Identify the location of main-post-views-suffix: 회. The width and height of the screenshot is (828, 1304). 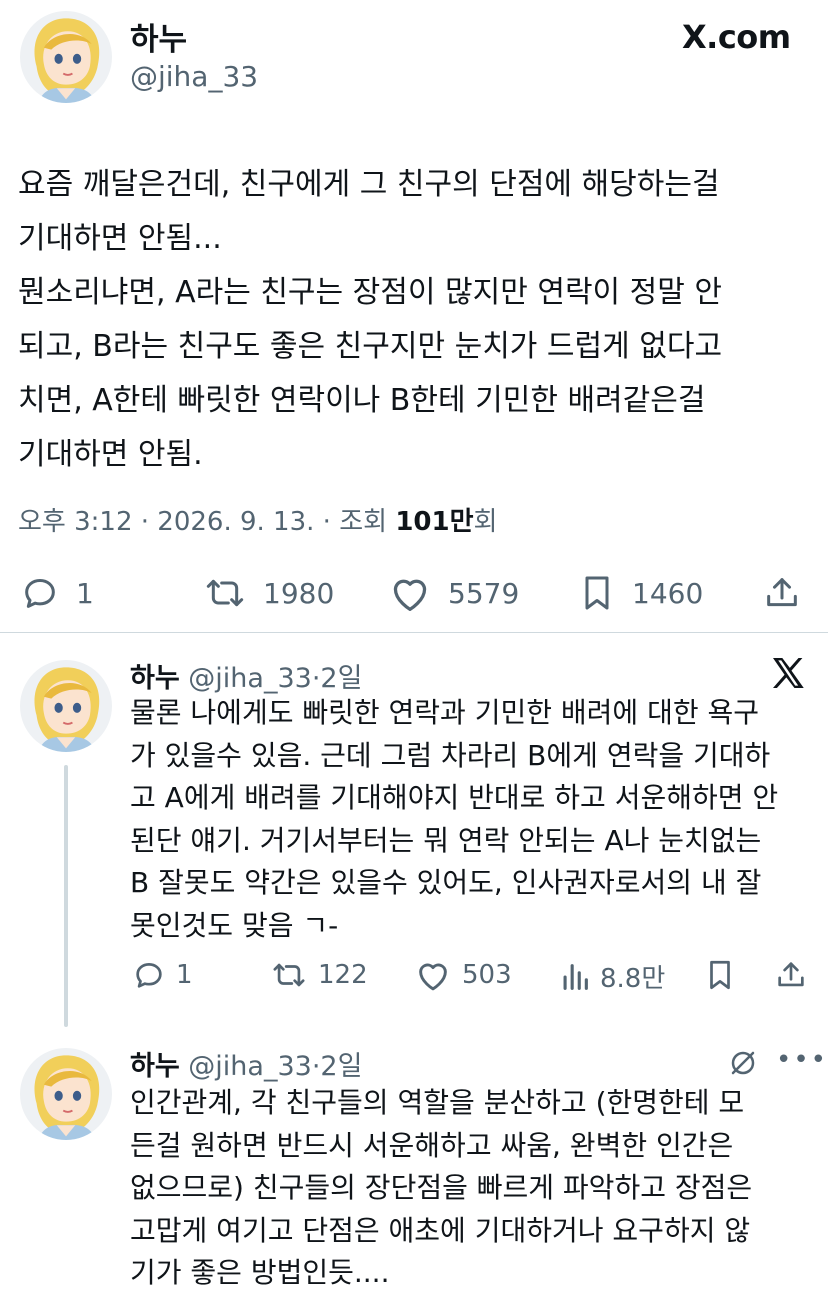
(485, 522).